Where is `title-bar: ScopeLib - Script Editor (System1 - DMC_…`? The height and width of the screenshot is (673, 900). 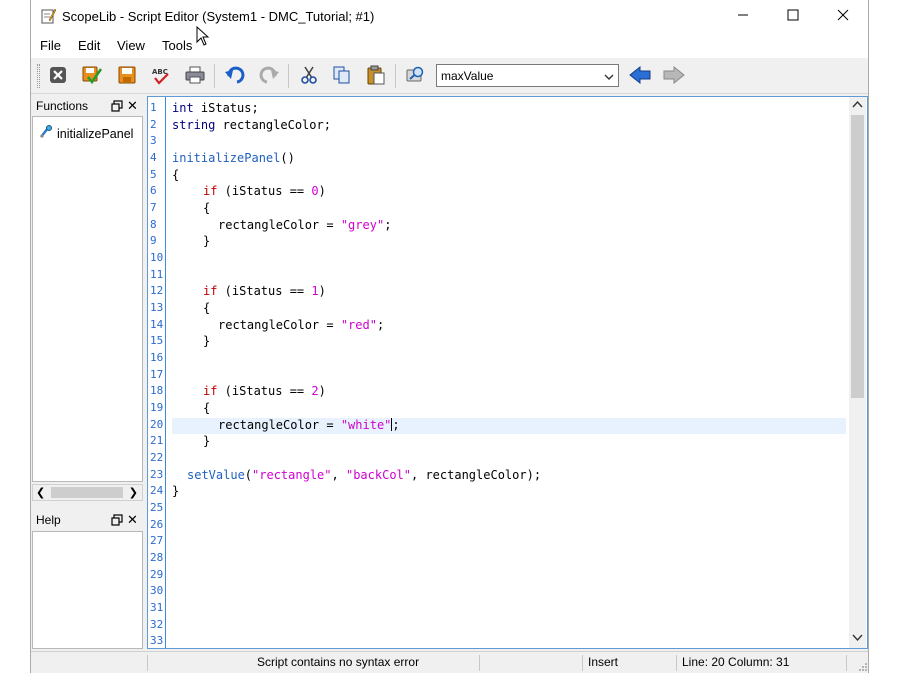
title-bar: ScopeLib - Script Editor (System1 - DMC_… is located at coordinates (449, 17).